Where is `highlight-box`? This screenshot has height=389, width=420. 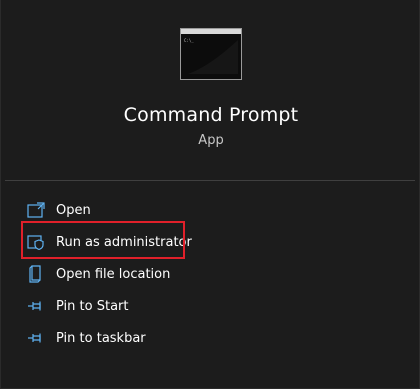
highlight-box is located at coordinates (103, 240).